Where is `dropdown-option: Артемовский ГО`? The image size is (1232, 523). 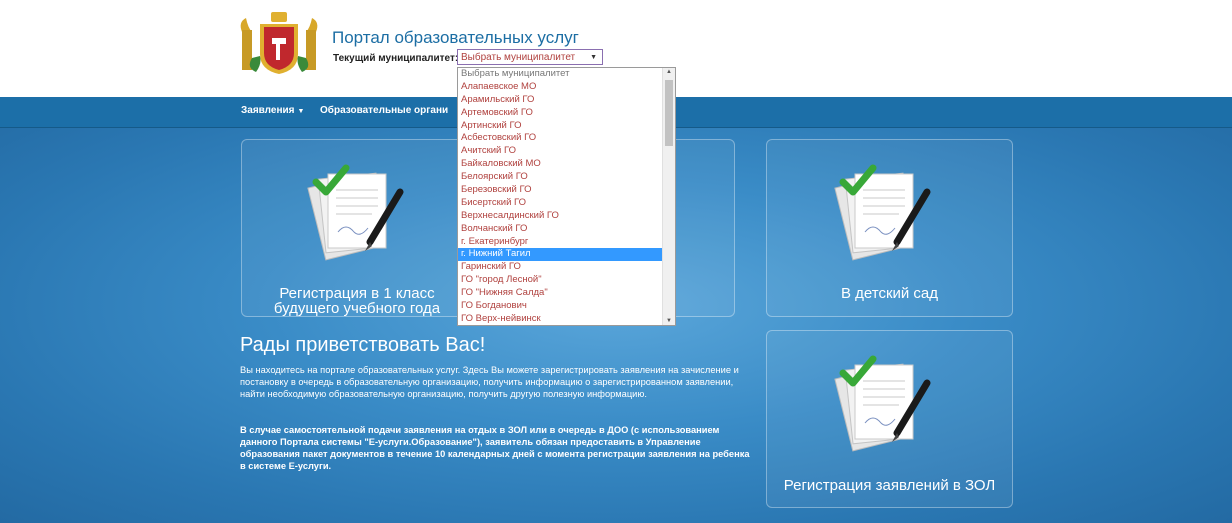 dropdown-option: Артемовский ГО is located at coordinates (560, 113).